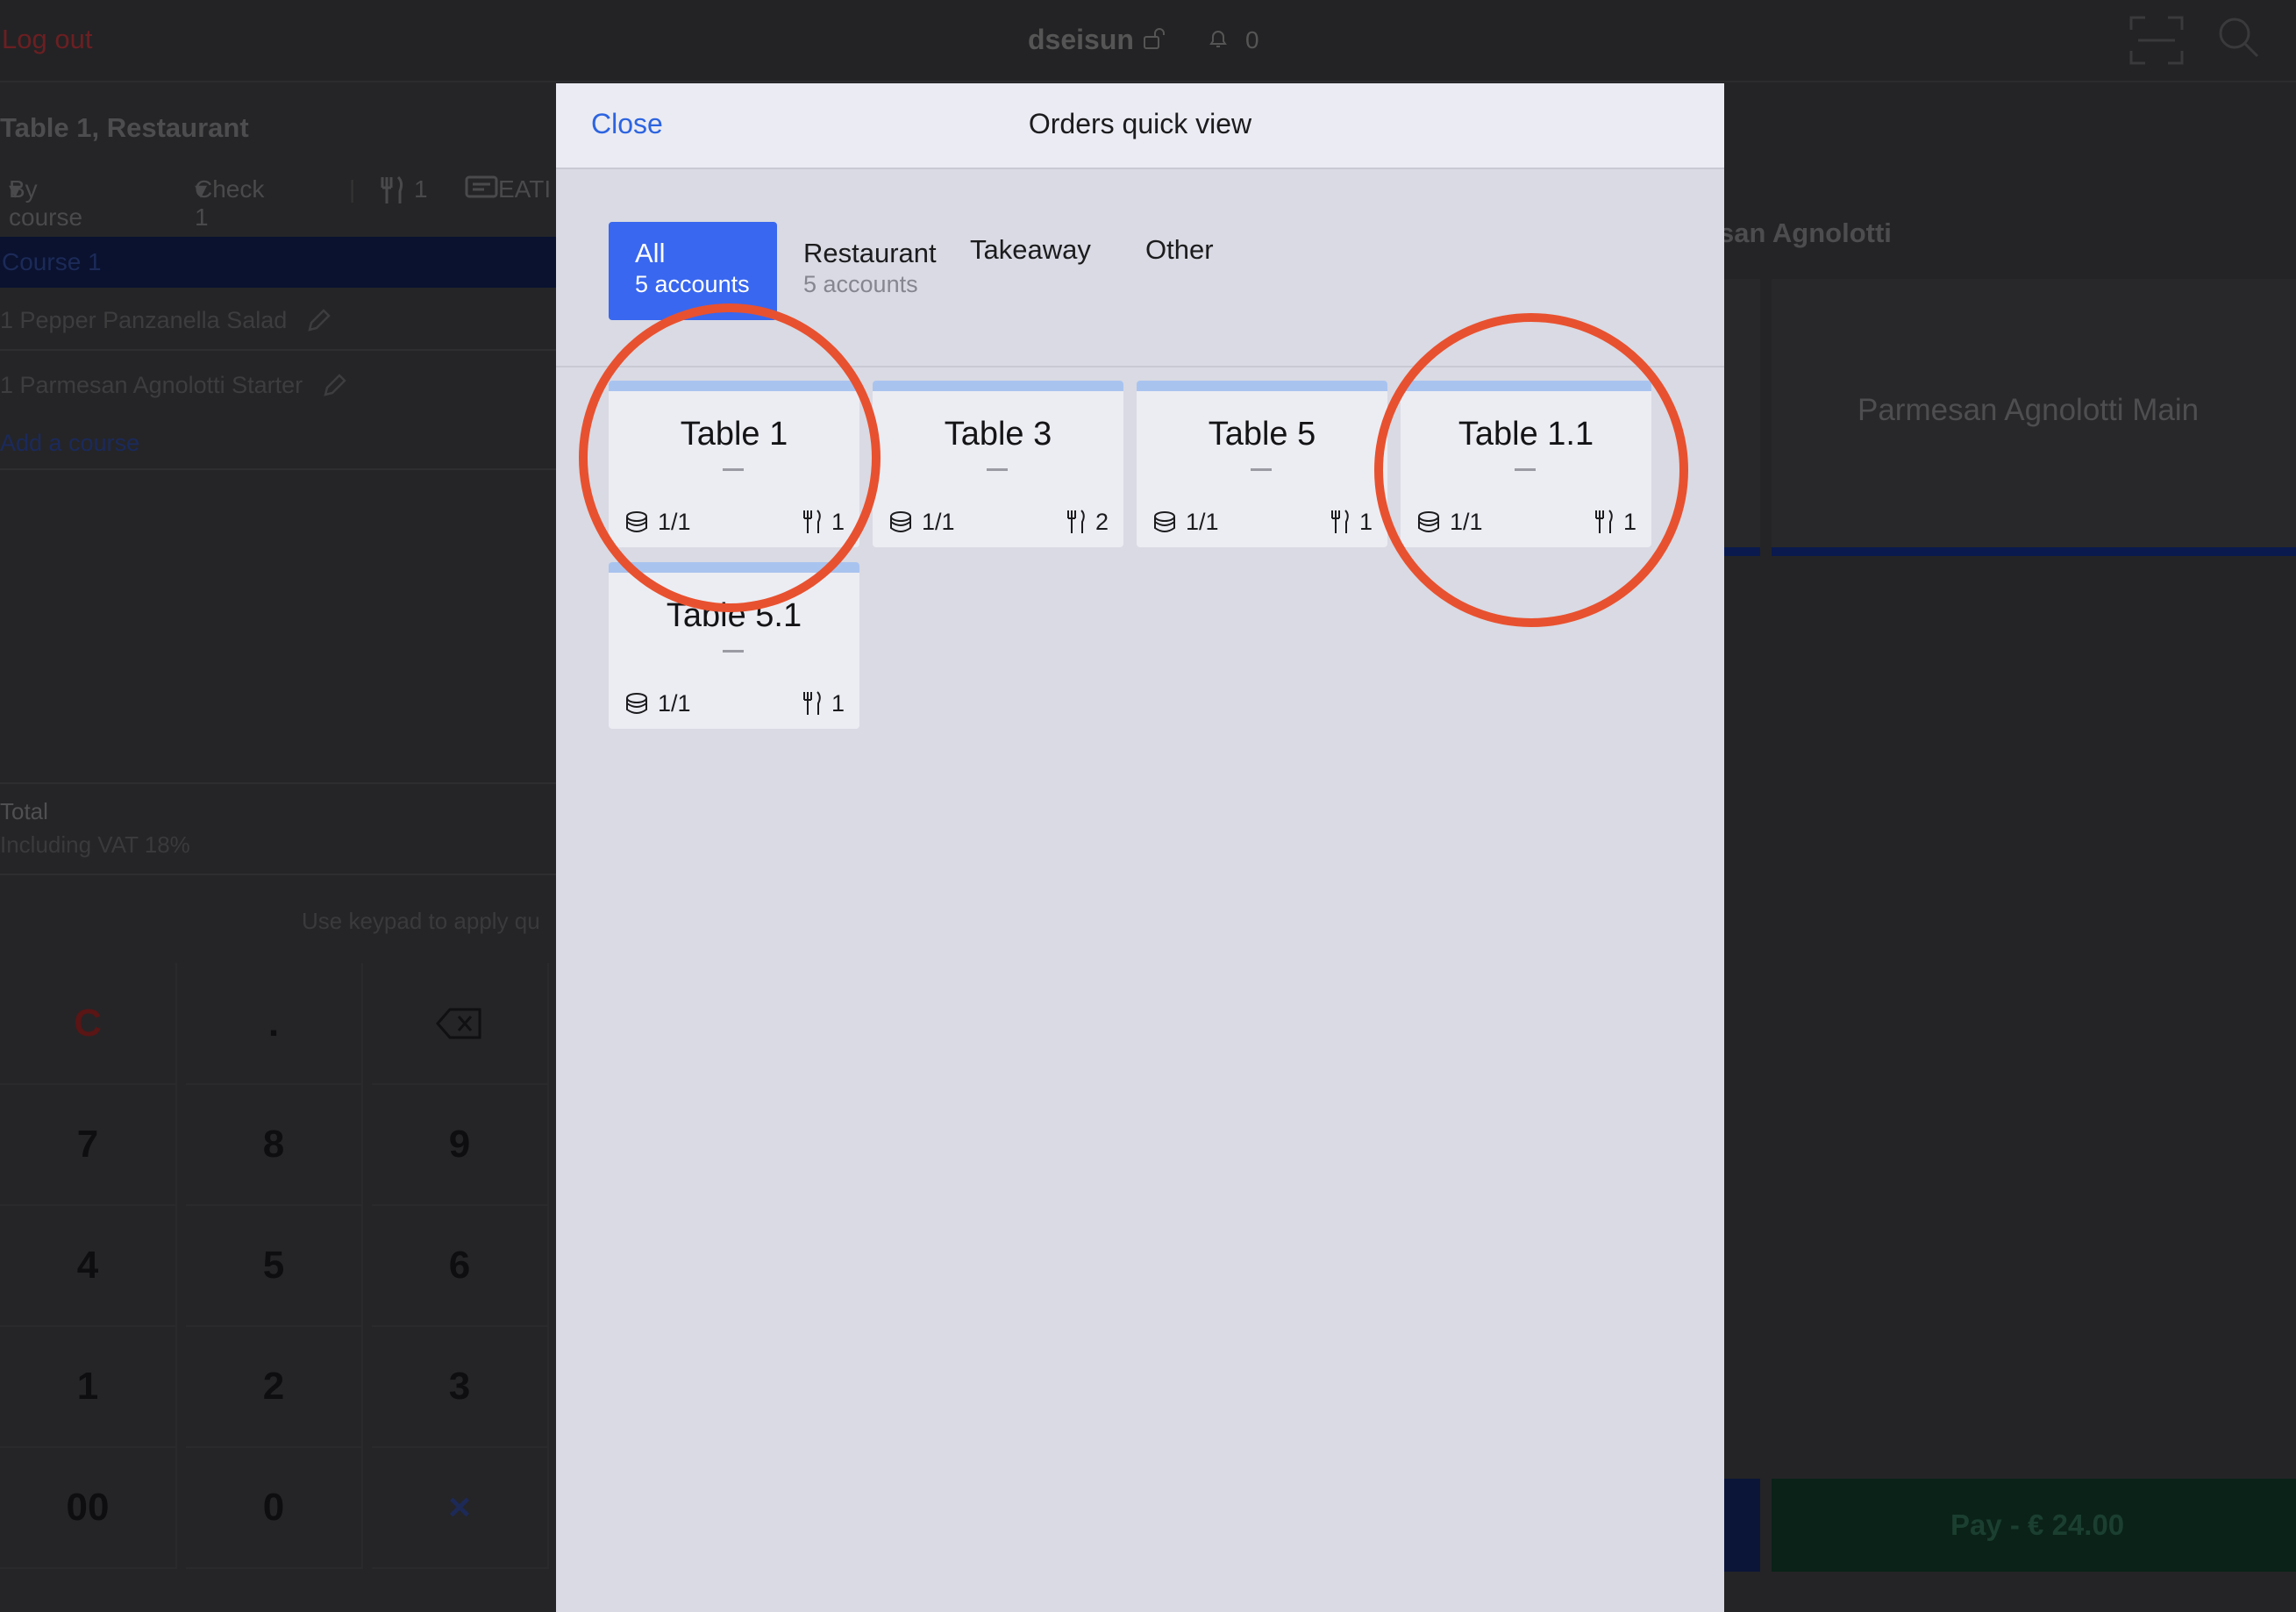 The image size is (2296, 1612). Describe the element at coordinates (95, 844) in the screenshot. I see `vat-label: Including VAT 18%` at that location.